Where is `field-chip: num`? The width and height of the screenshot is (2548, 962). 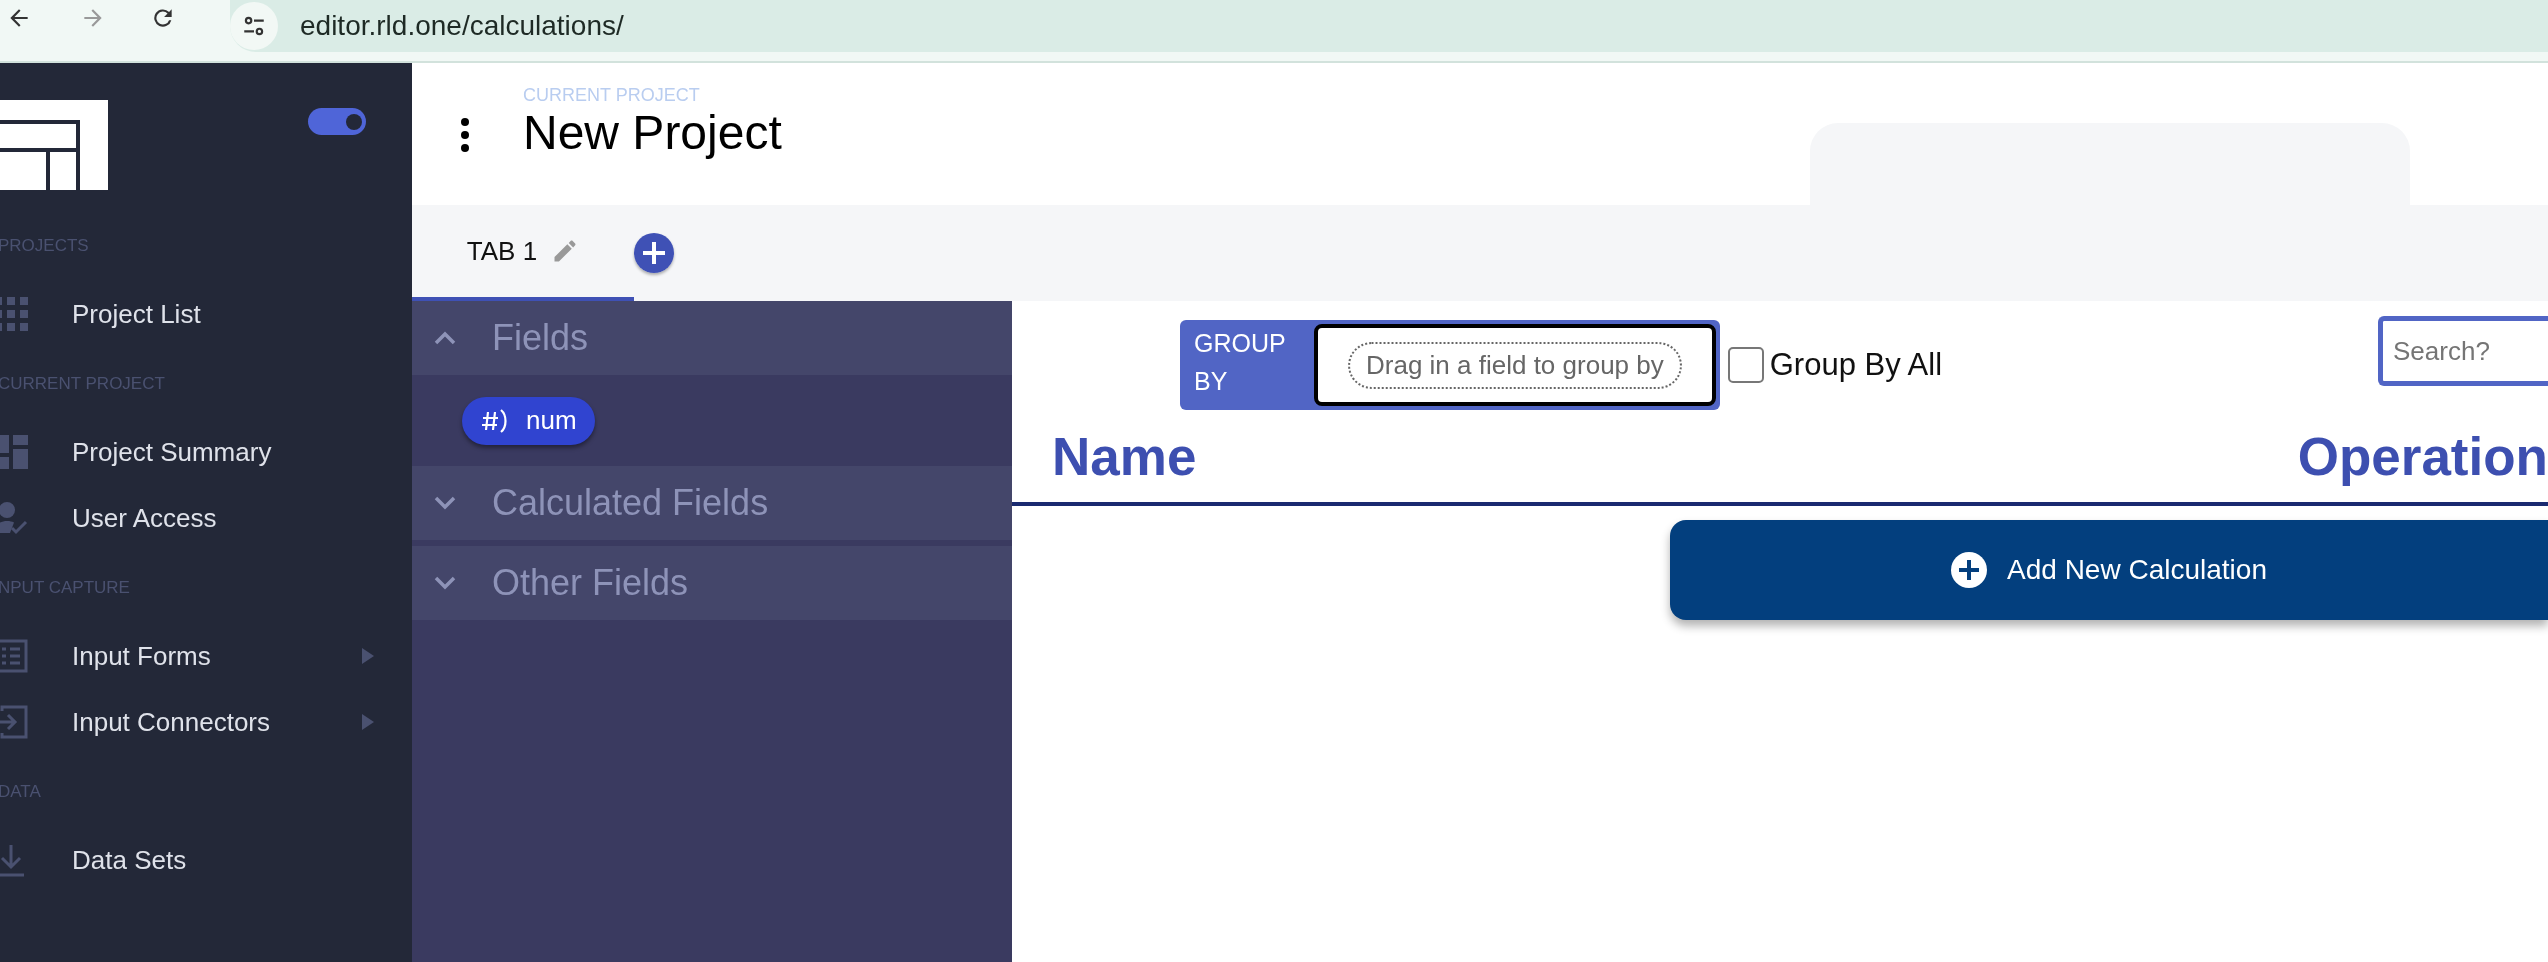
field-chip: num is located at coordinates (528, 420).